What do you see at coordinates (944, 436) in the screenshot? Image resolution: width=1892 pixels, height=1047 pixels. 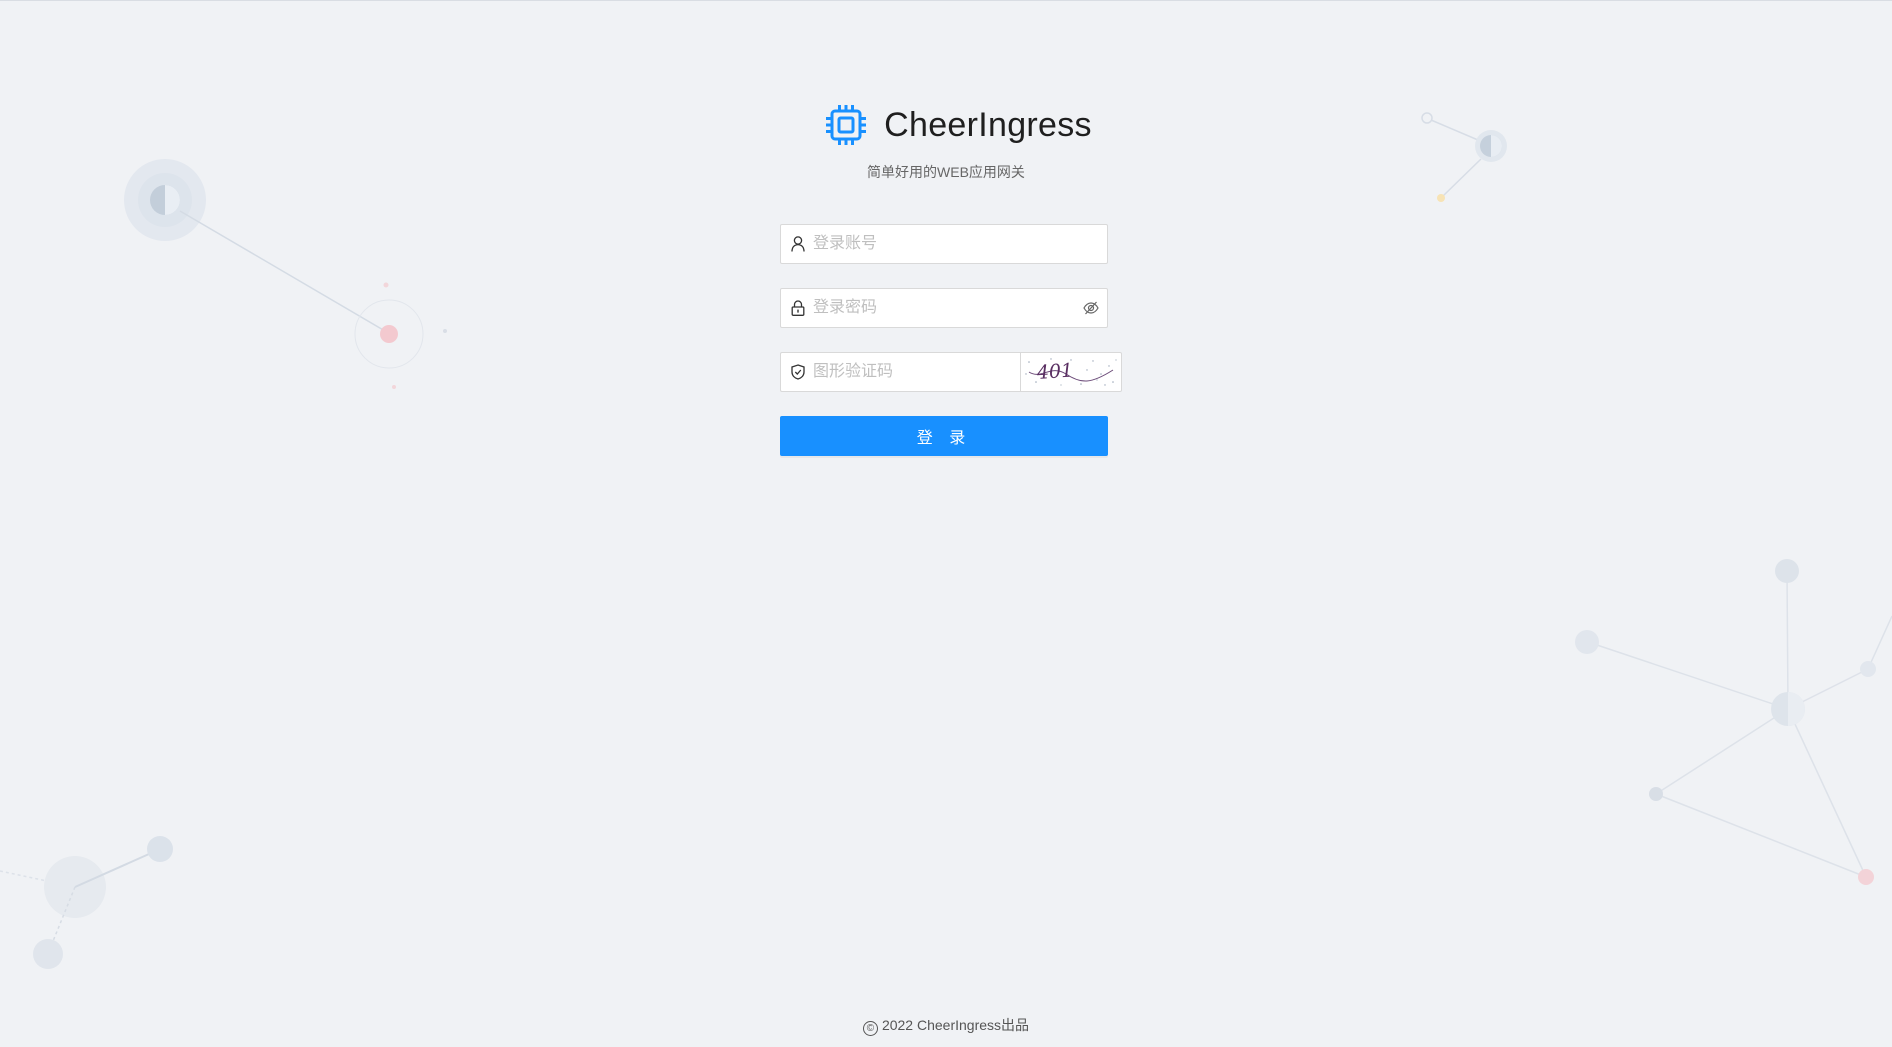 I see `login-button: 登 录` at bounding box center [944, 436].